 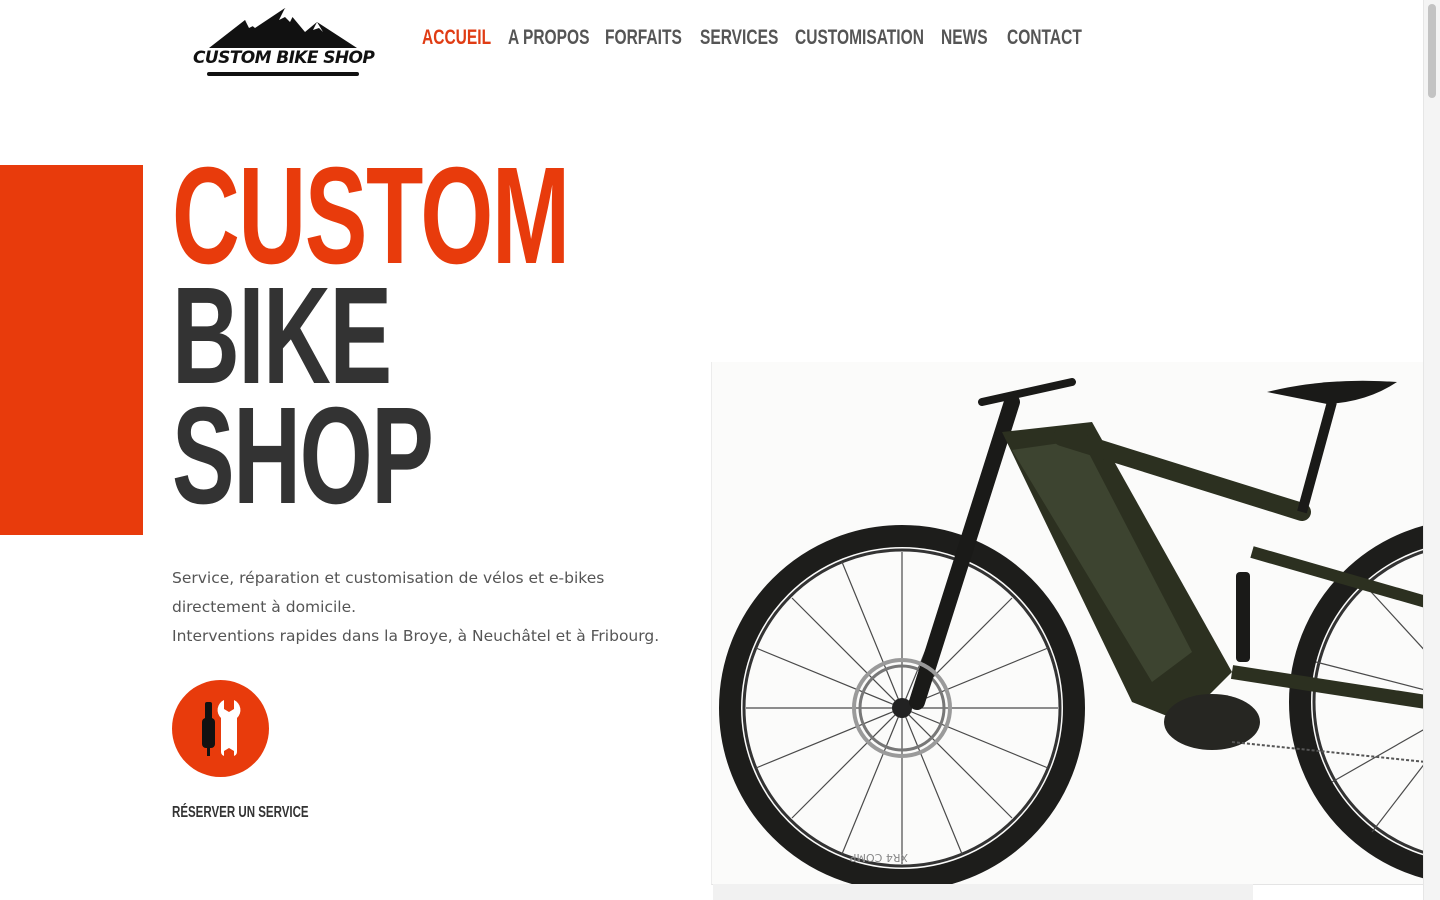 What do you see at coordinates (859, 38) in the screenshot?
I see `nav-item-customisation: CUSTOMISATION` at bounding box center [859, 38].